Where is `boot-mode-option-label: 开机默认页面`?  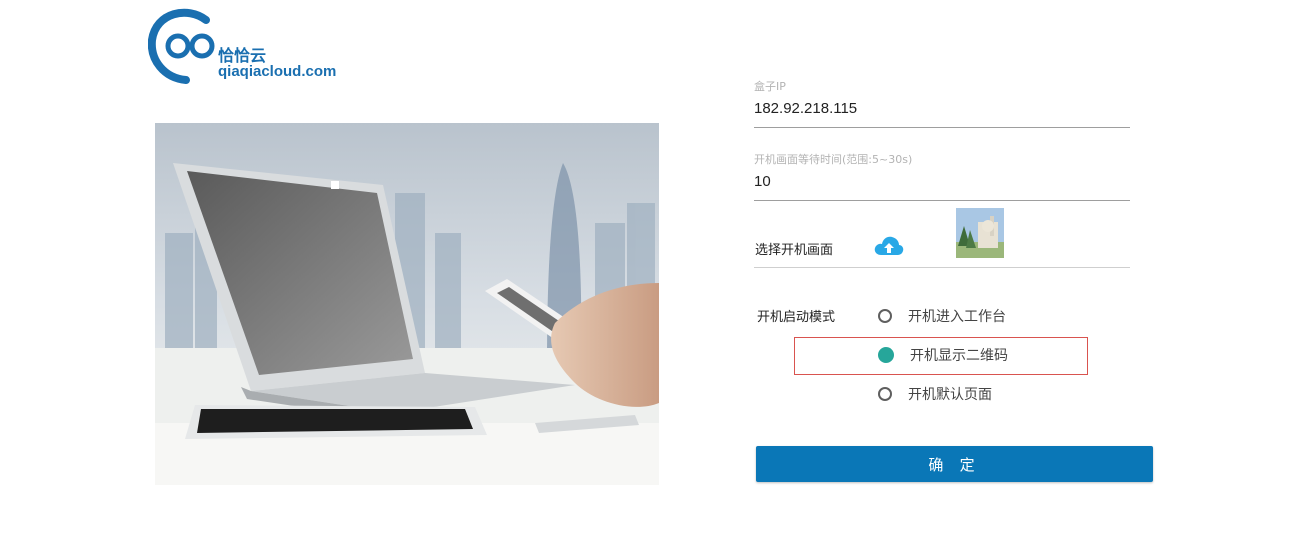
boot-mode-option-label: 开机默认页面 is located at coordinates (950, 395).